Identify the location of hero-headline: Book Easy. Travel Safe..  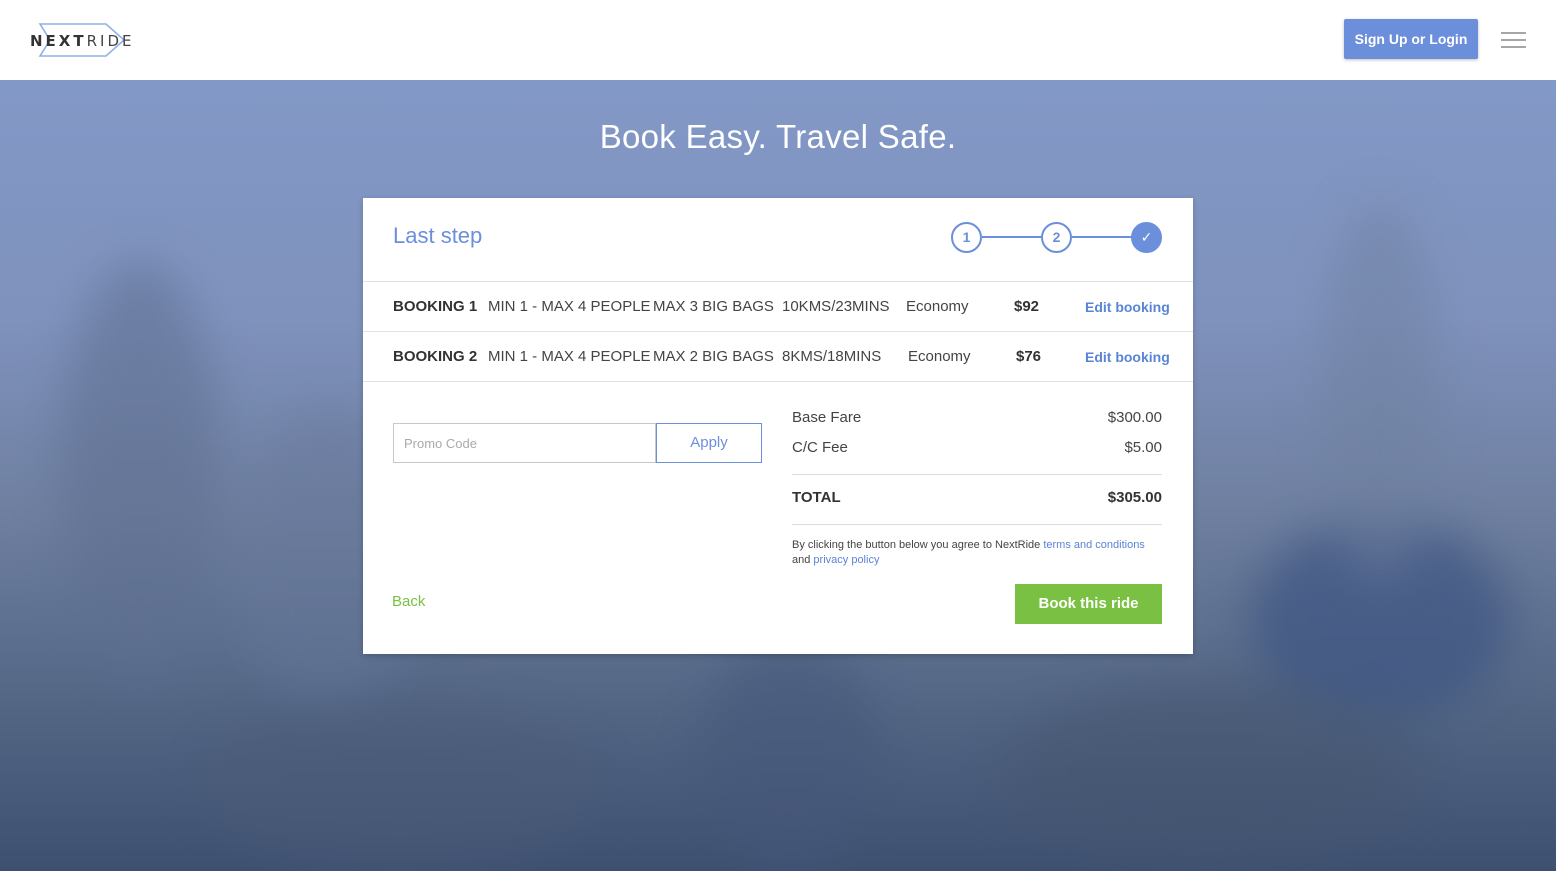
(778, 136).